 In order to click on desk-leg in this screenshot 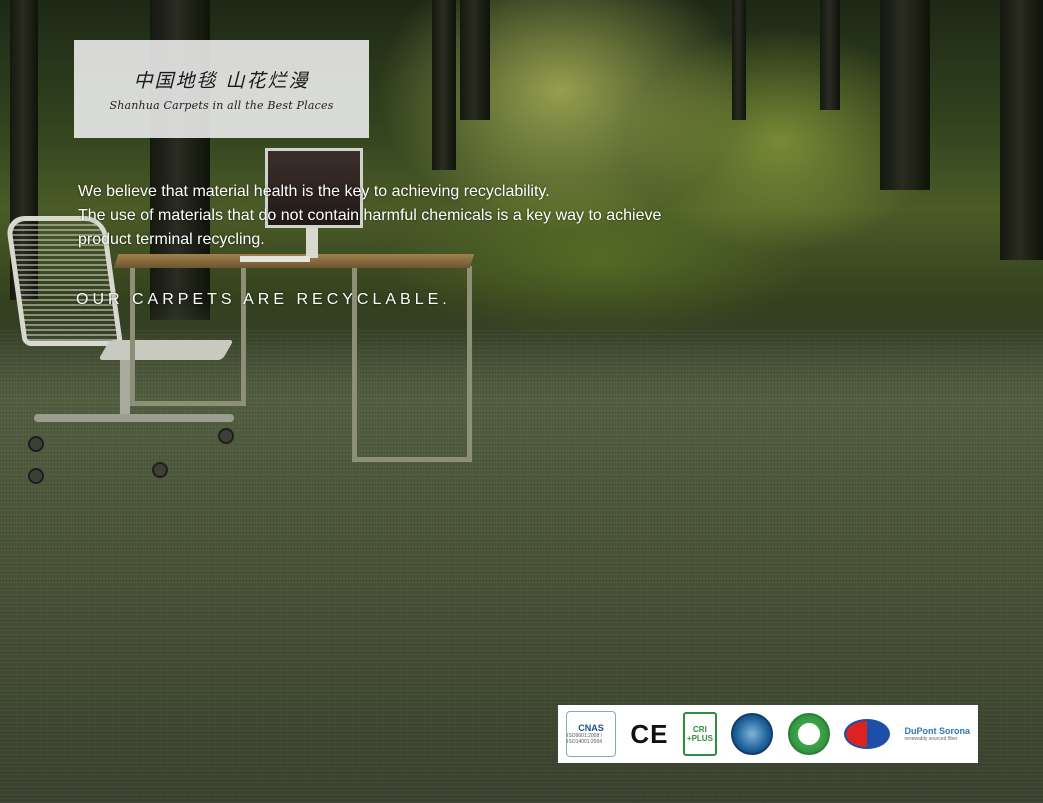, I will do `click(188, 336)`.